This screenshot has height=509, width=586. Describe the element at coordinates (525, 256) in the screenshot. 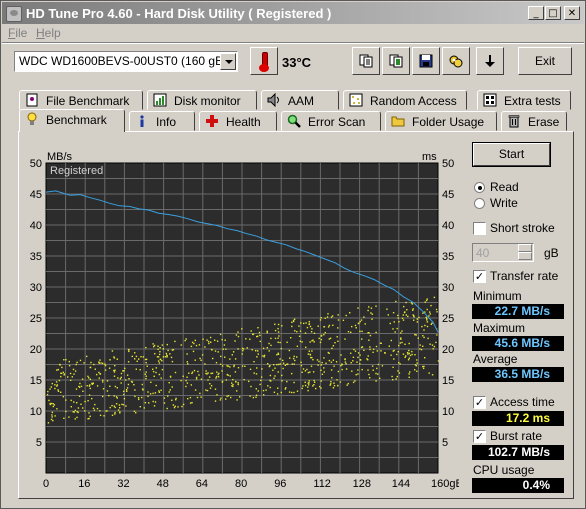

I see `spin-down-icon` at that location.